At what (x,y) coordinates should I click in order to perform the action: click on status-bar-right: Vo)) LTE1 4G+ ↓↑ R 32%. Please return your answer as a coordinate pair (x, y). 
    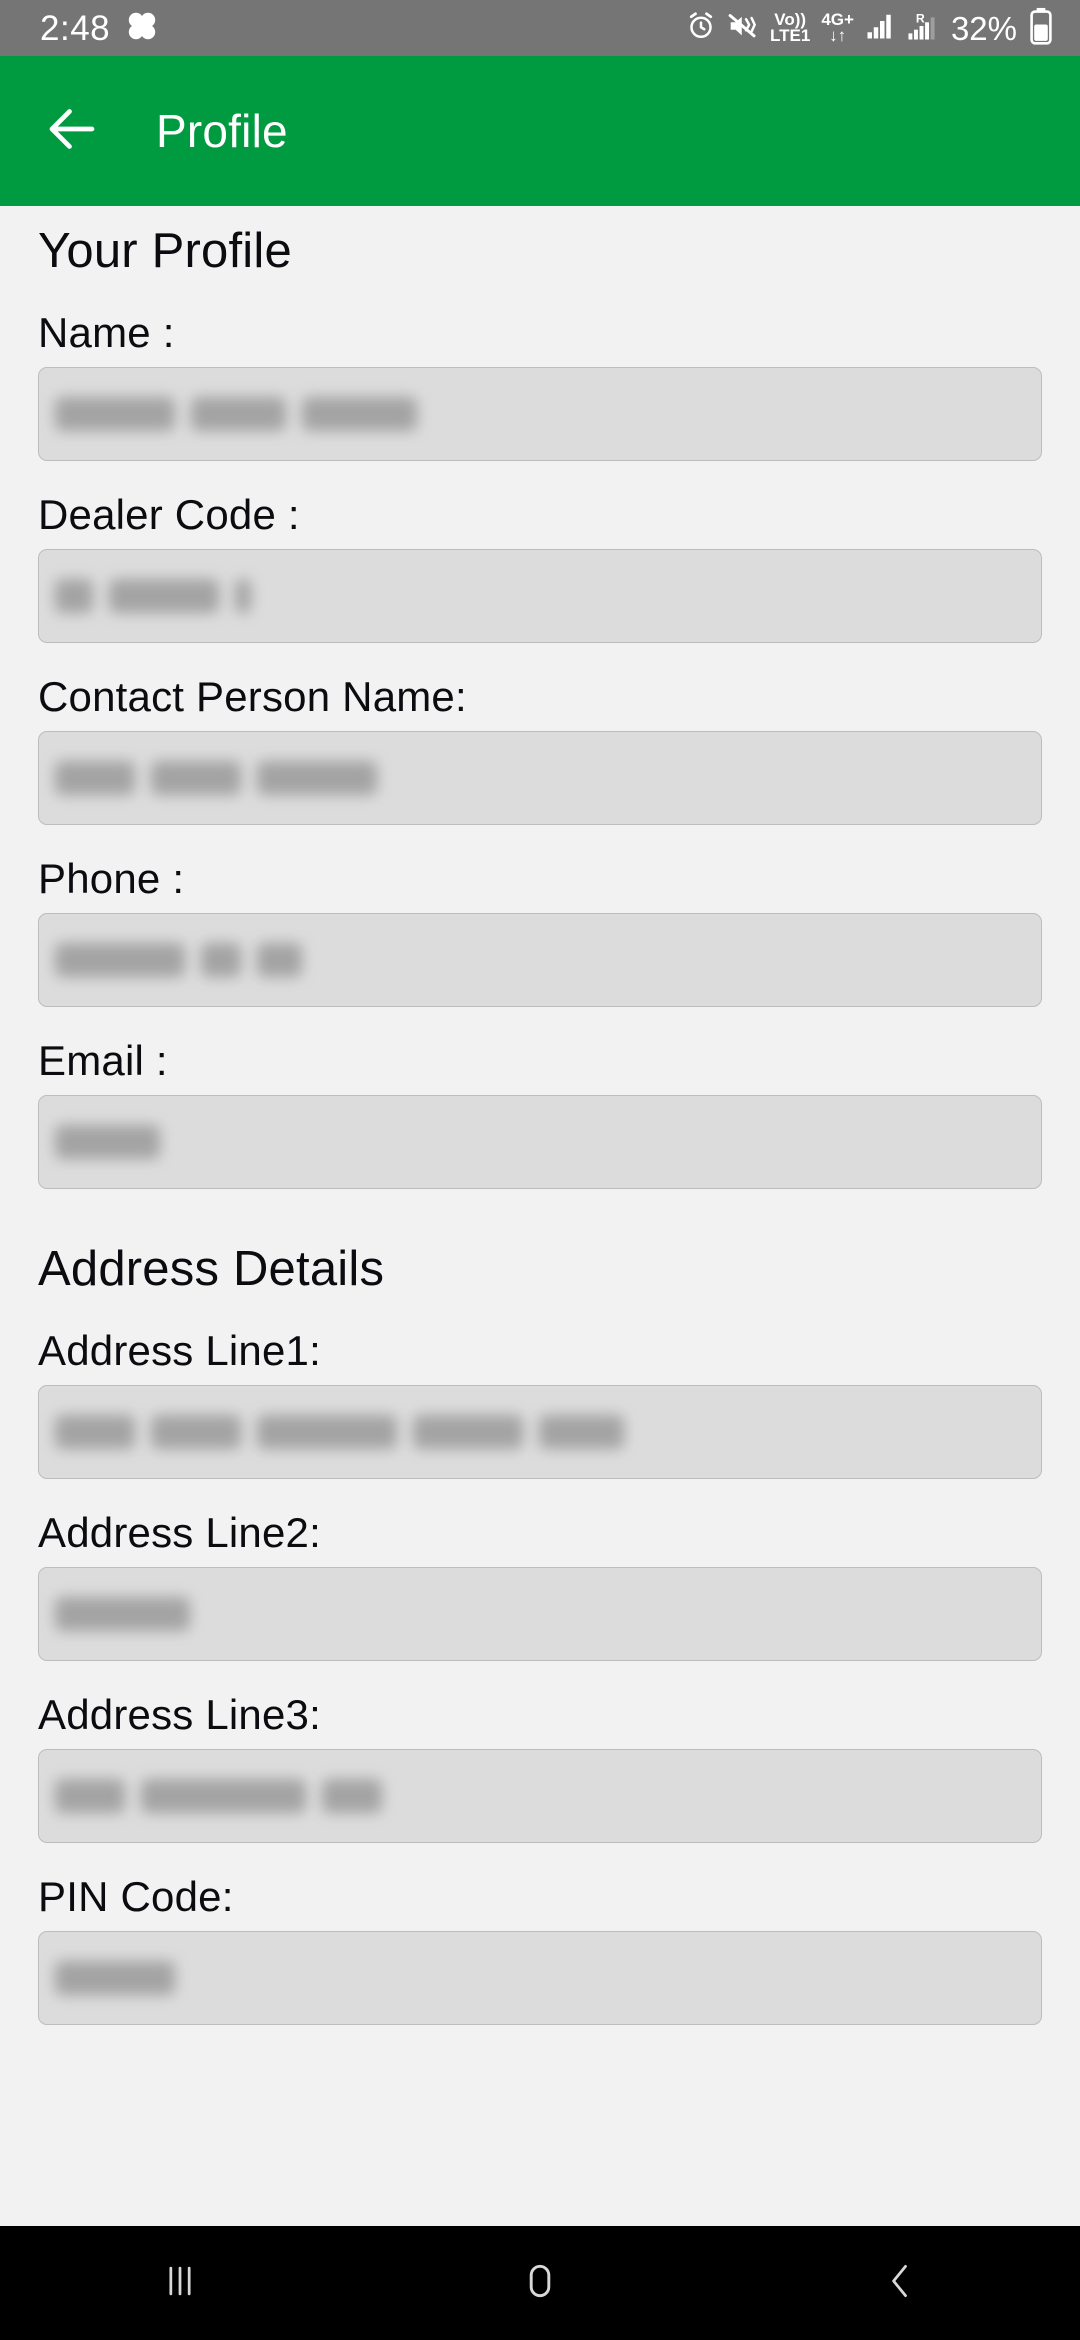
    Looking at the image, I should click on (870, 28).